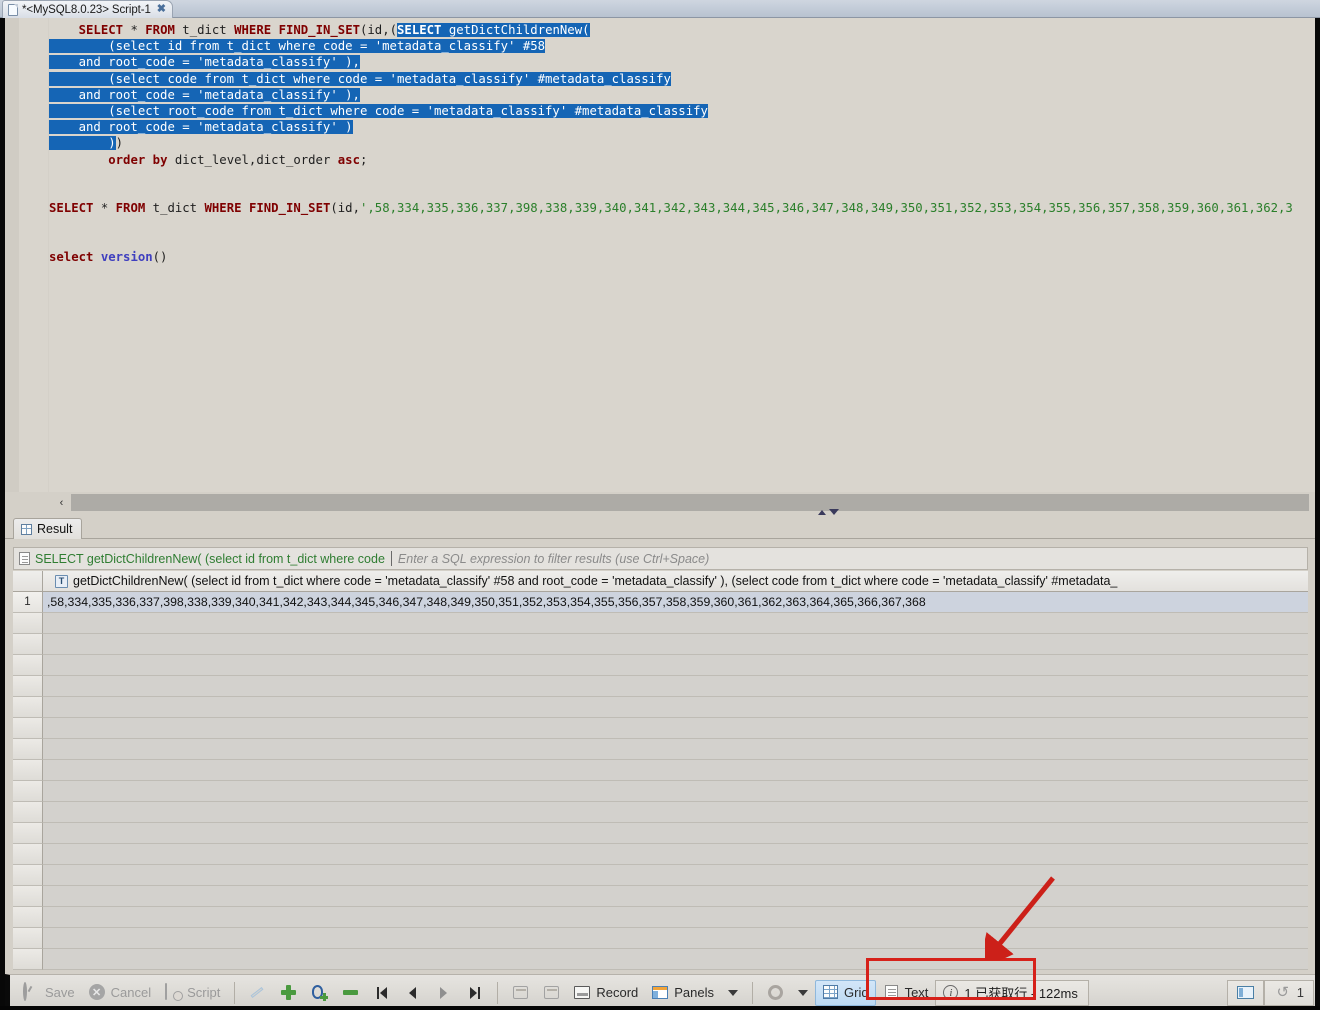 Image resolution: width=1320 pixels, height=1010 pixels. Describe the element at coordinates (803, 993) in the screenshot. I see `settings-dropdown-button` at that location.